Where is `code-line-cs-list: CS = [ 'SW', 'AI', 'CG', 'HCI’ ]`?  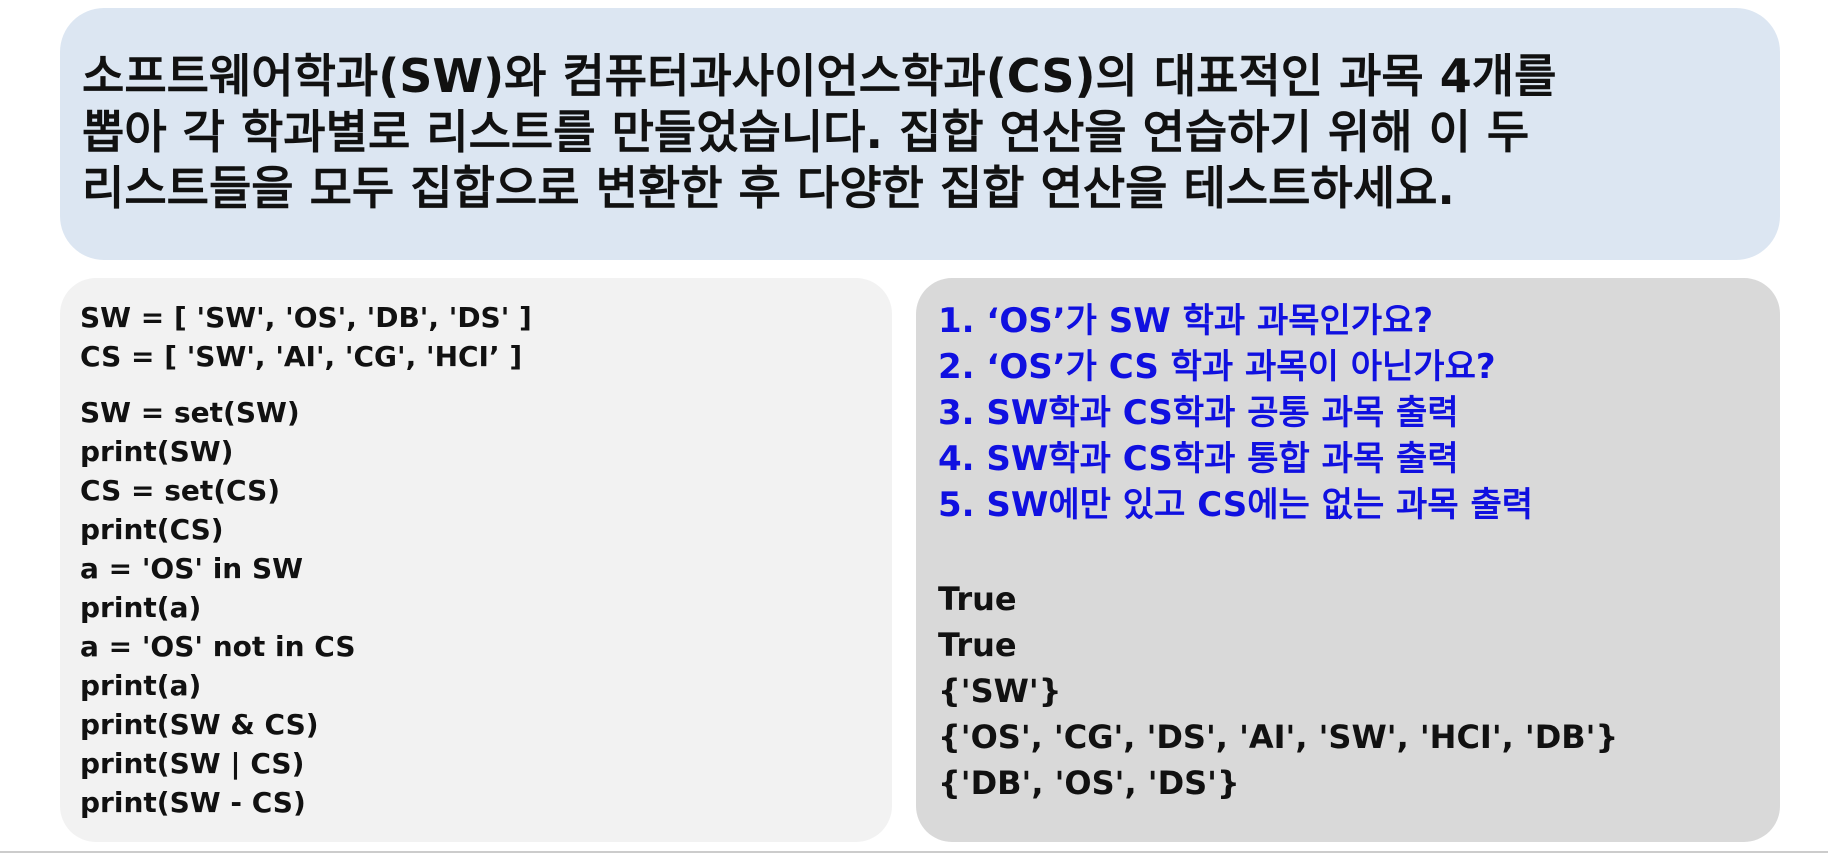
code-line-cs-list: CS = [ 'SW', 'AI', 'CG', 'HCI’ ] is located at coordinates (301, 356).